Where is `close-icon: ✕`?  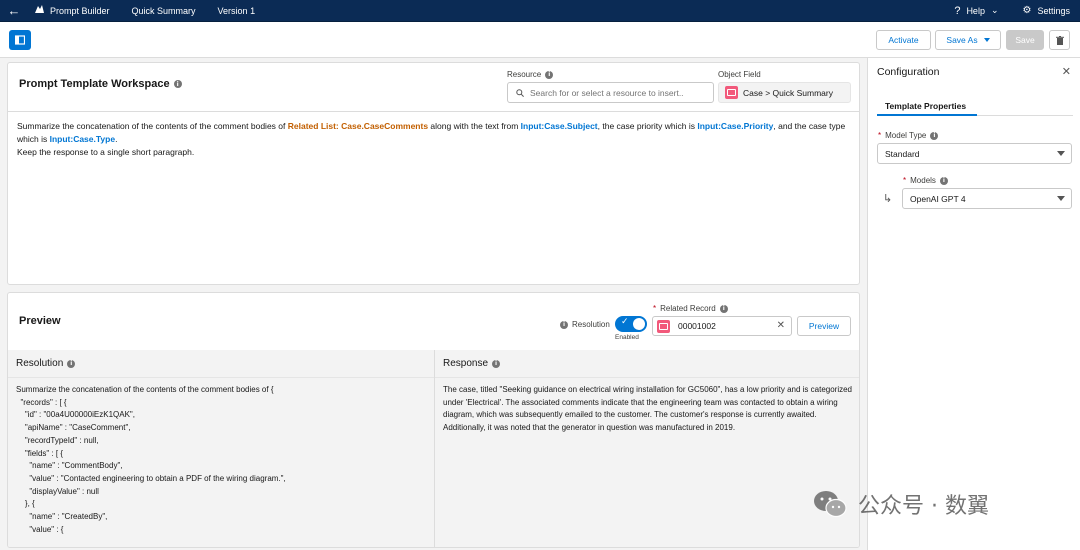 close-icon: ✕ is located at coordinates (1066, 71).